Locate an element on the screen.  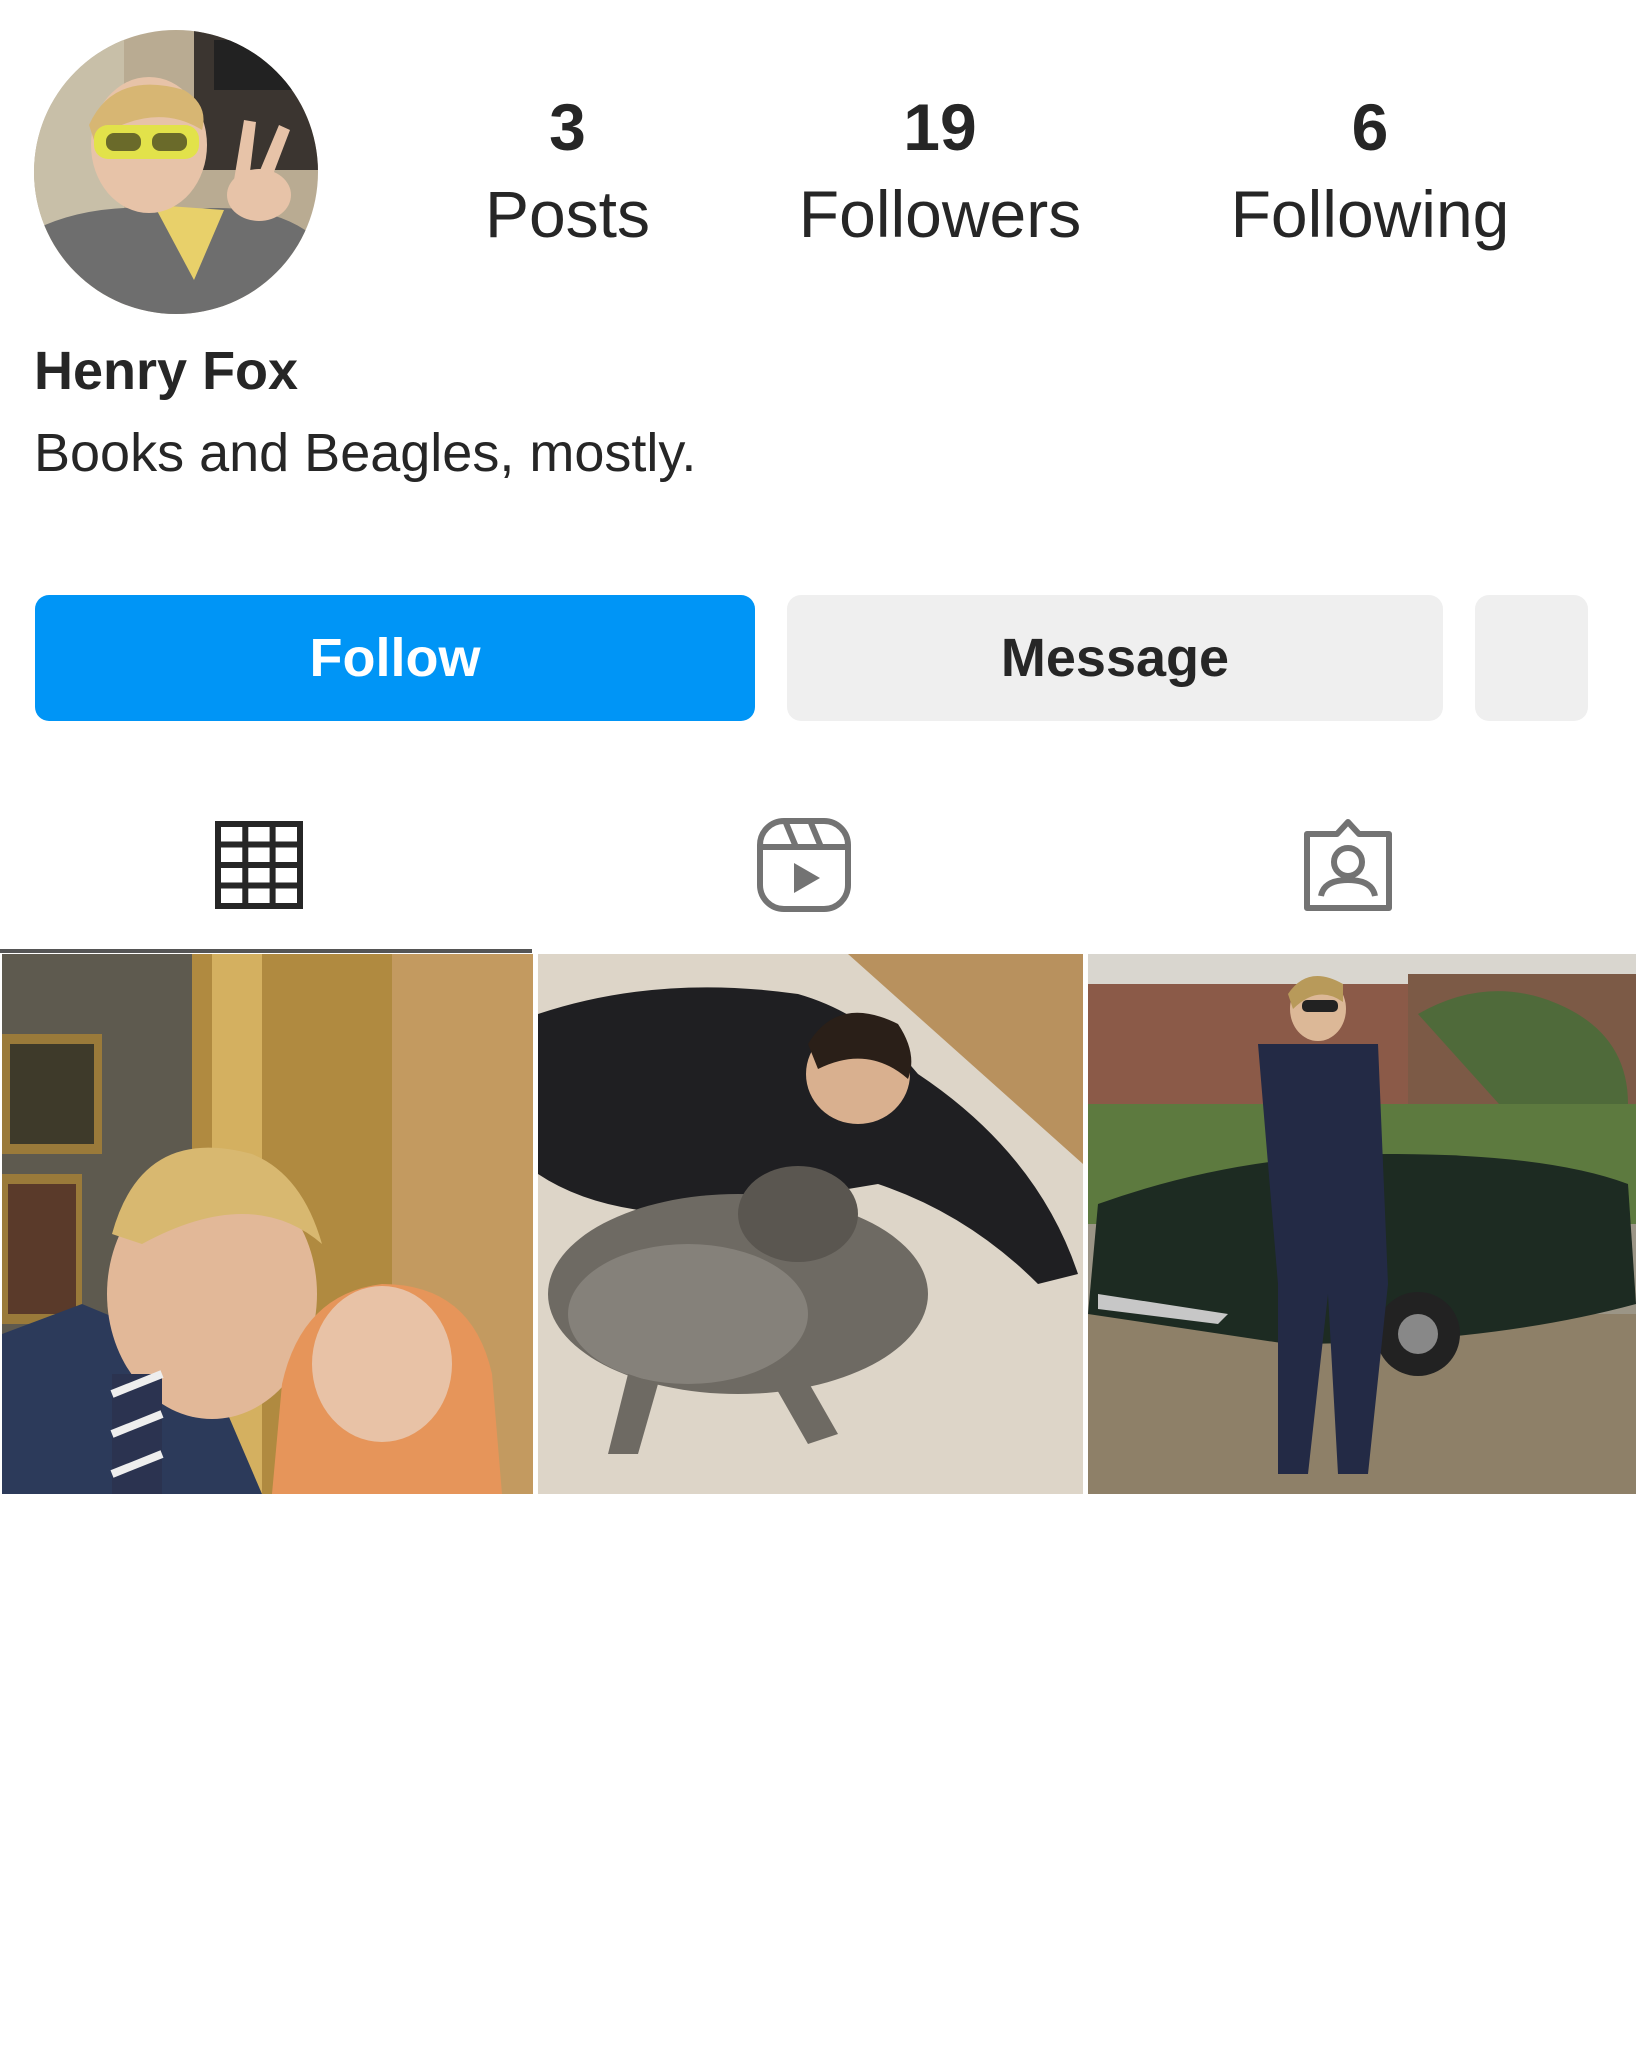
active-tab-indicator is located at coordinates (266, 951).